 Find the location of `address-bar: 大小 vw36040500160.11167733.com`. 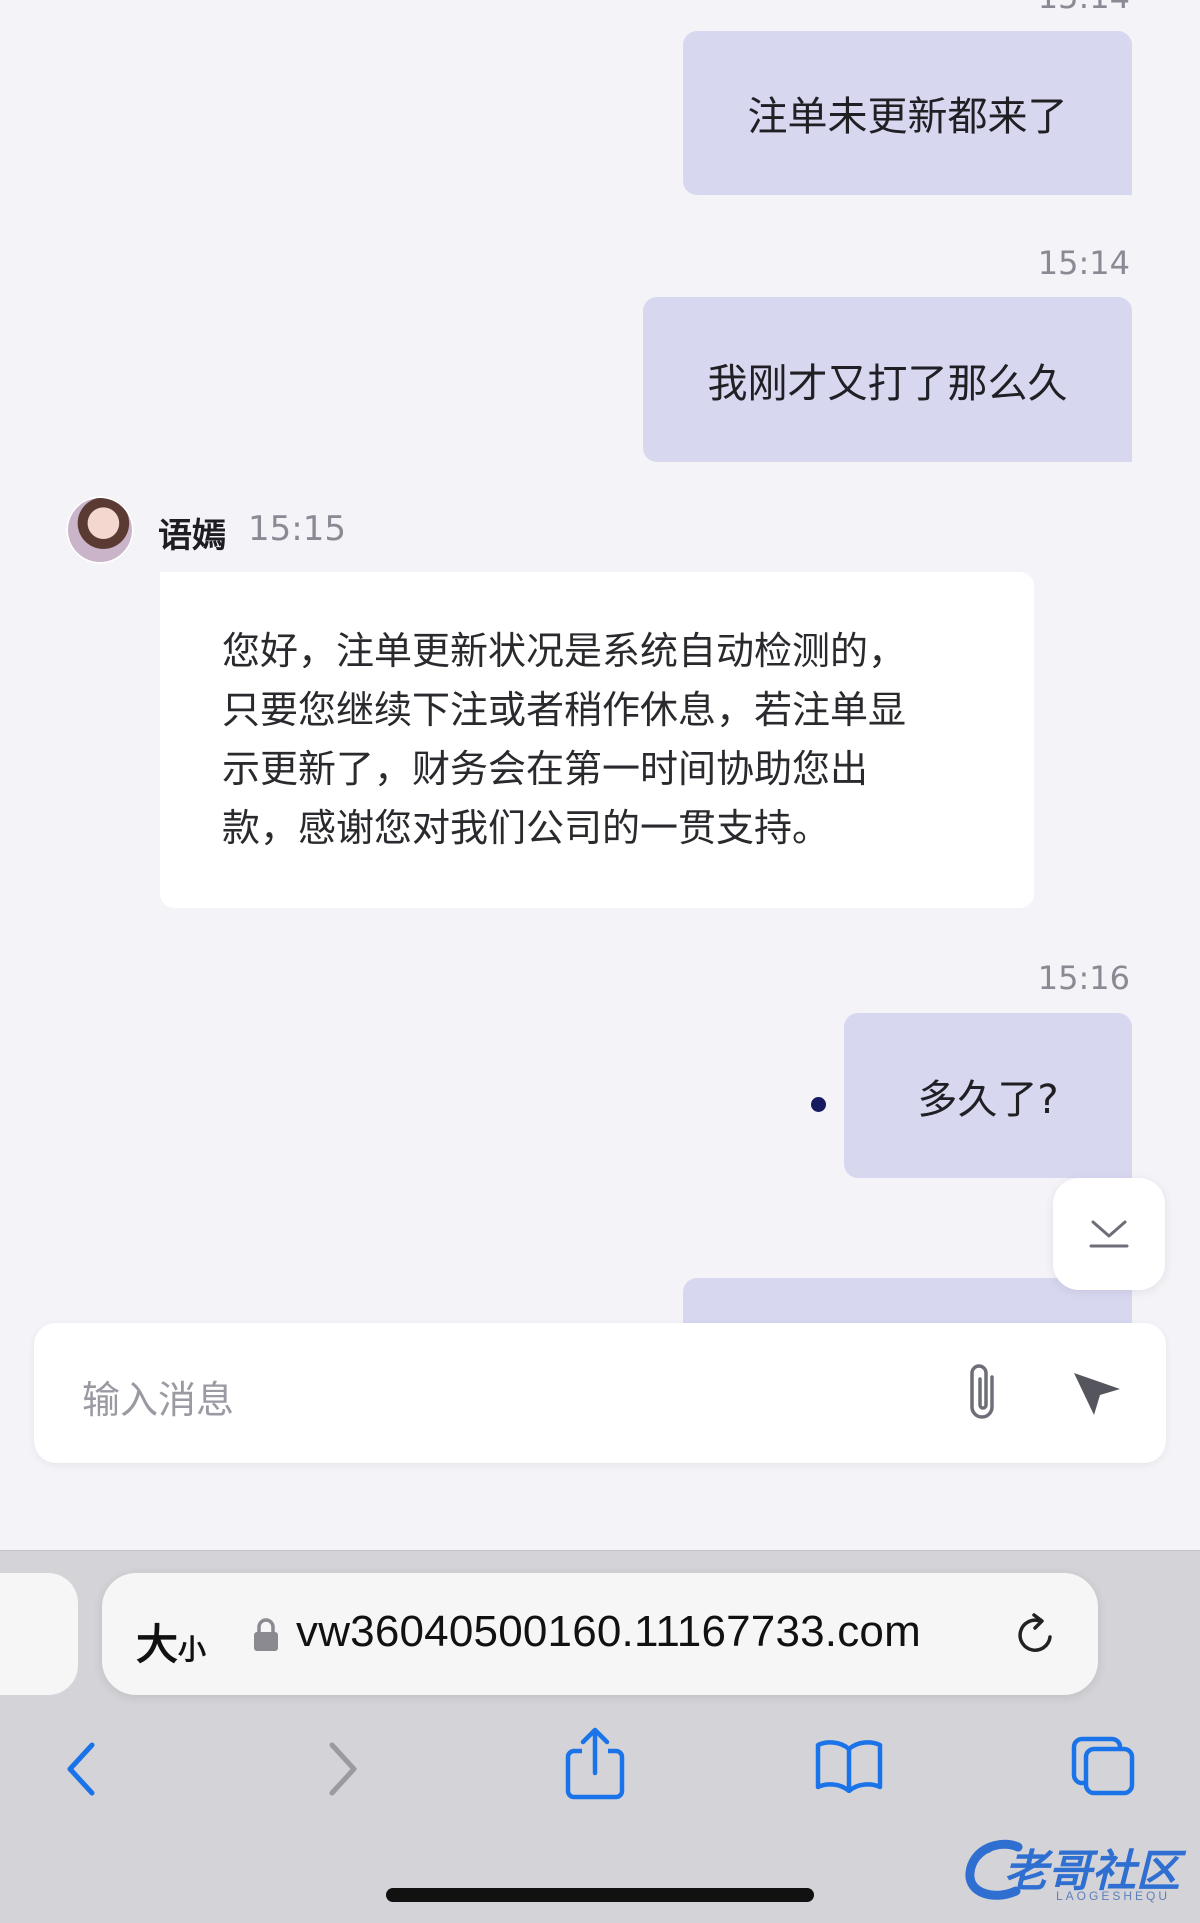

address-bar: 大小 vw36040500160.11167733.com is located at coordinates (600, 1634).